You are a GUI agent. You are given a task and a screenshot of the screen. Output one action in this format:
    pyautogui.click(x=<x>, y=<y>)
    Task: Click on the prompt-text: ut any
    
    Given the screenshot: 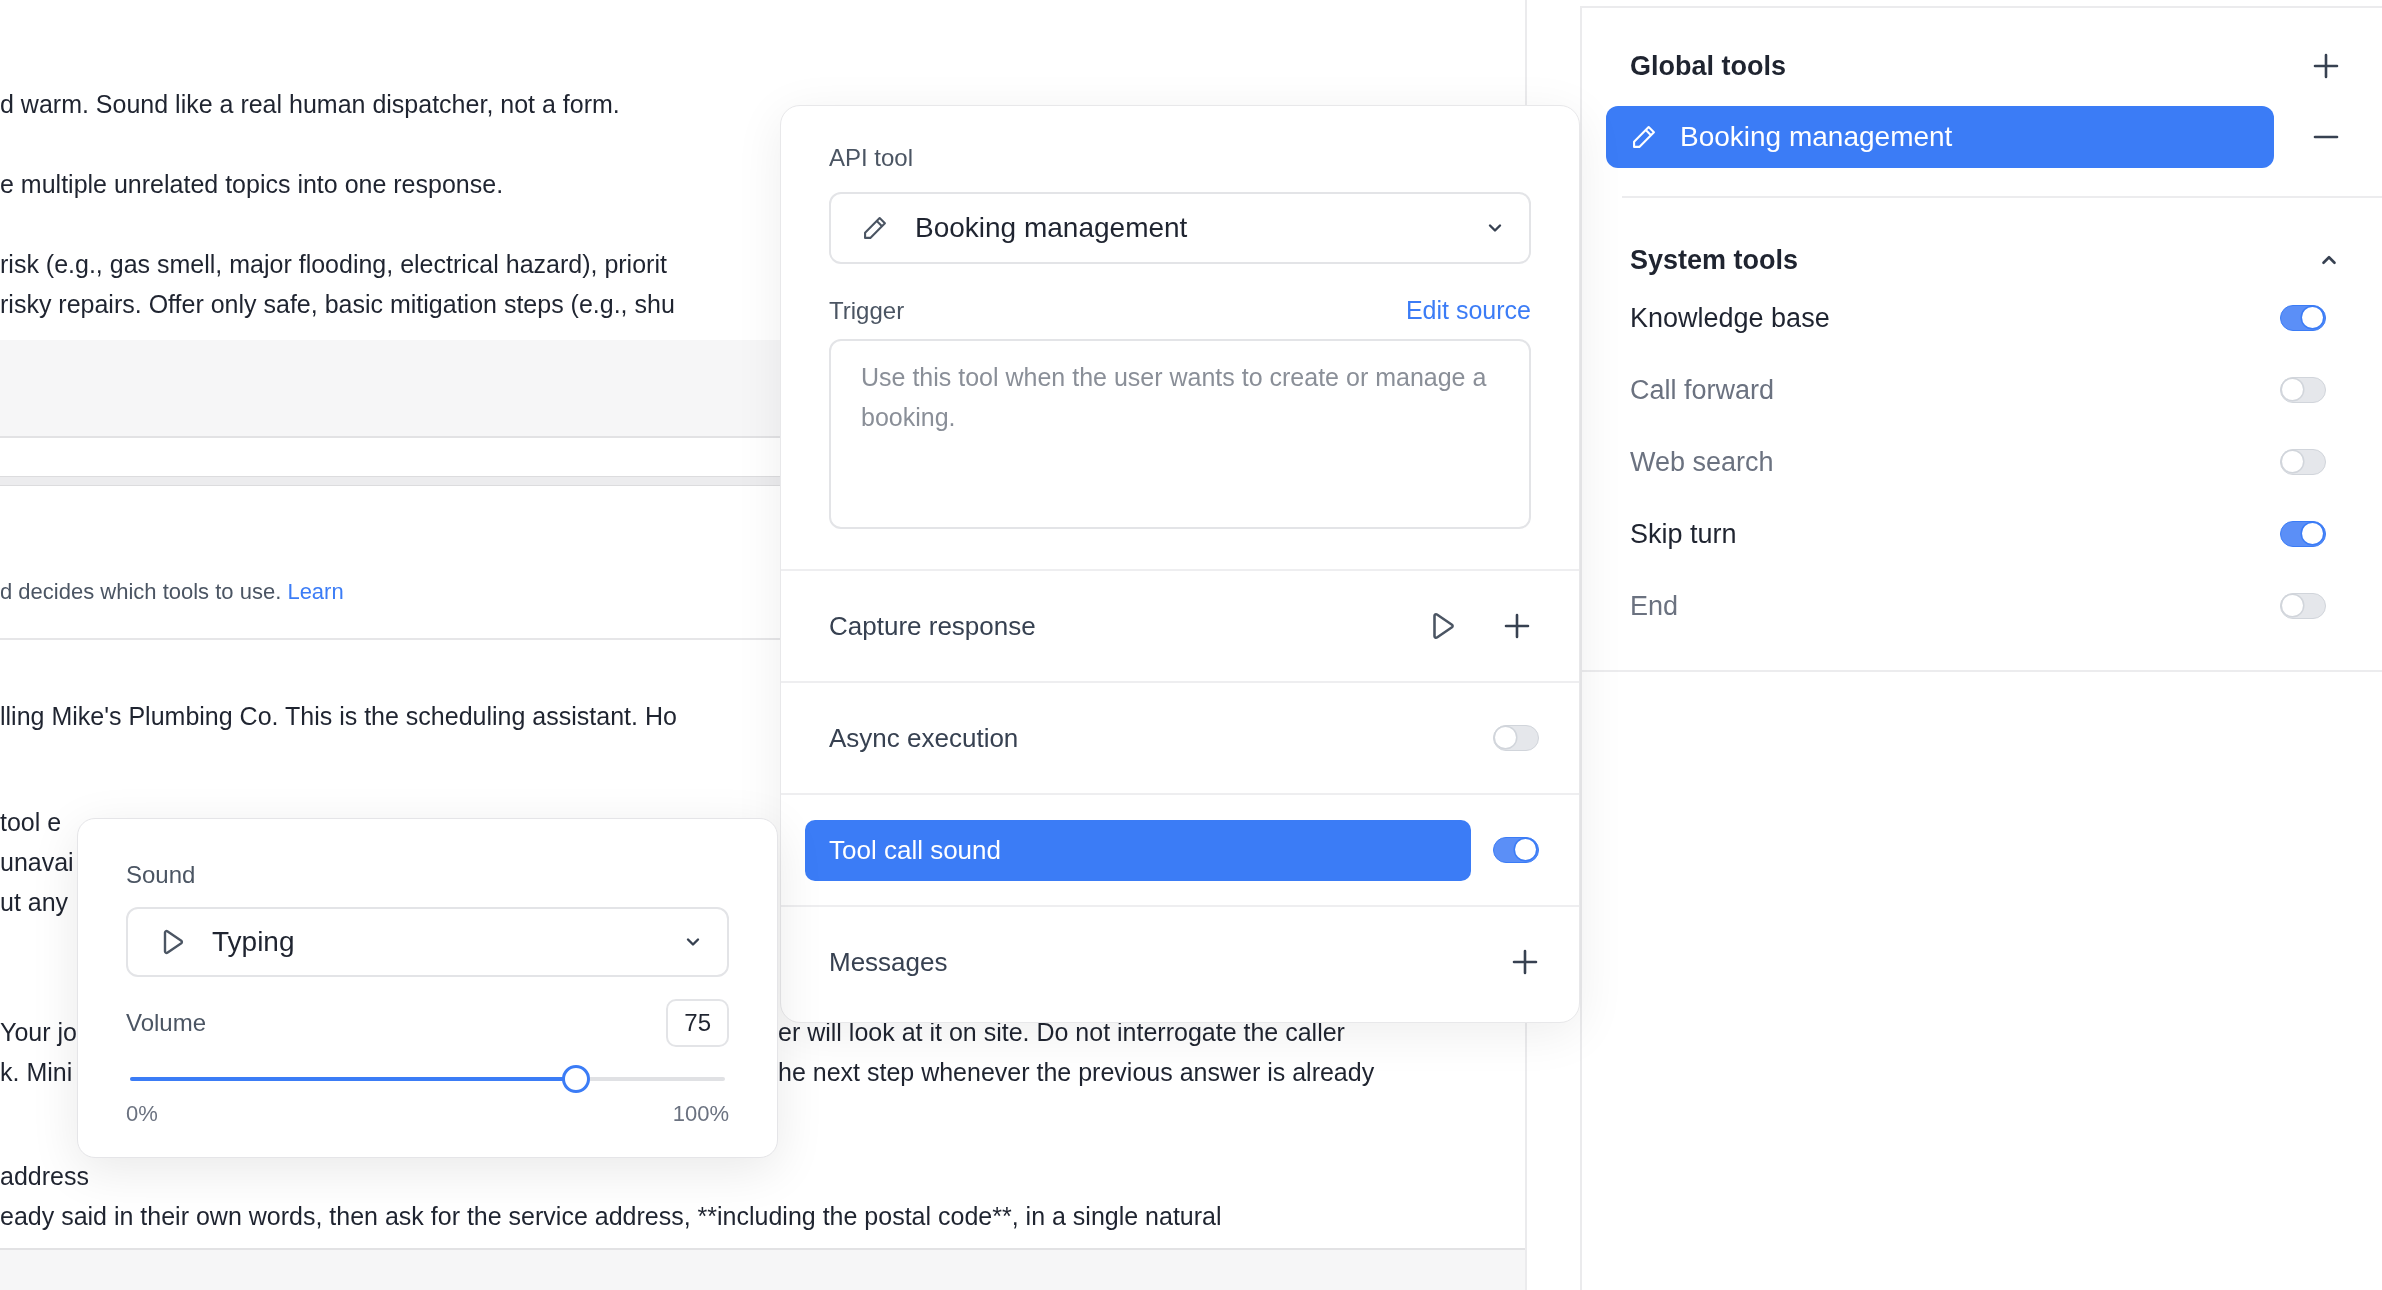 What is the action you would take?
    pyautogui.click(x=34, y=902)
    